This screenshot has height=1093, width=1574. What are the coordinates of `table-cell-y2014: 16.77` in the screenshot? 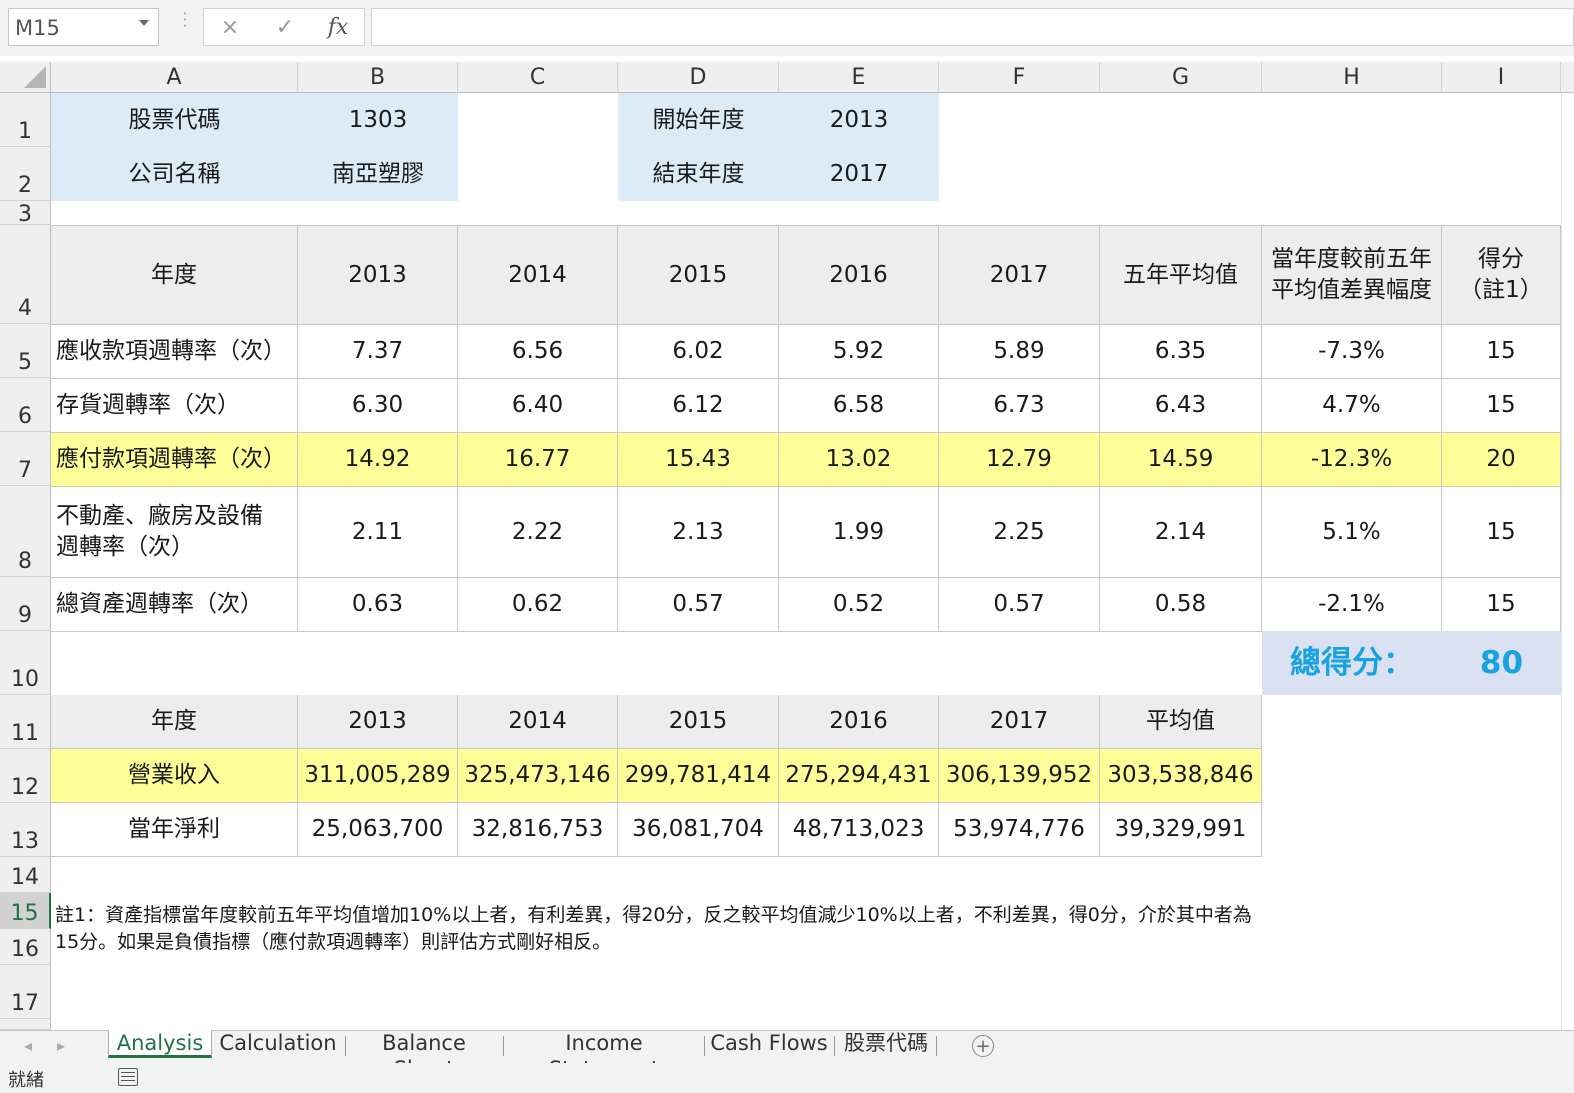 It's located at (538, 460).